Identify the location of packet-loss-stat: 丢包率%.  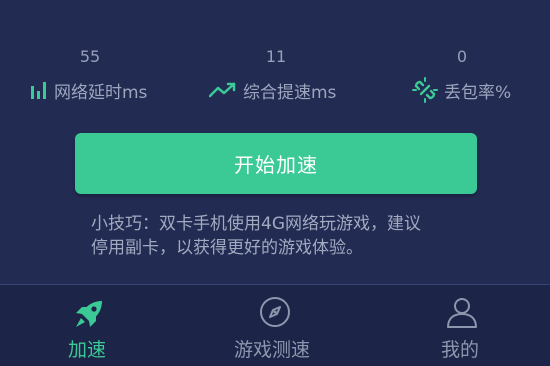
(461, 90).